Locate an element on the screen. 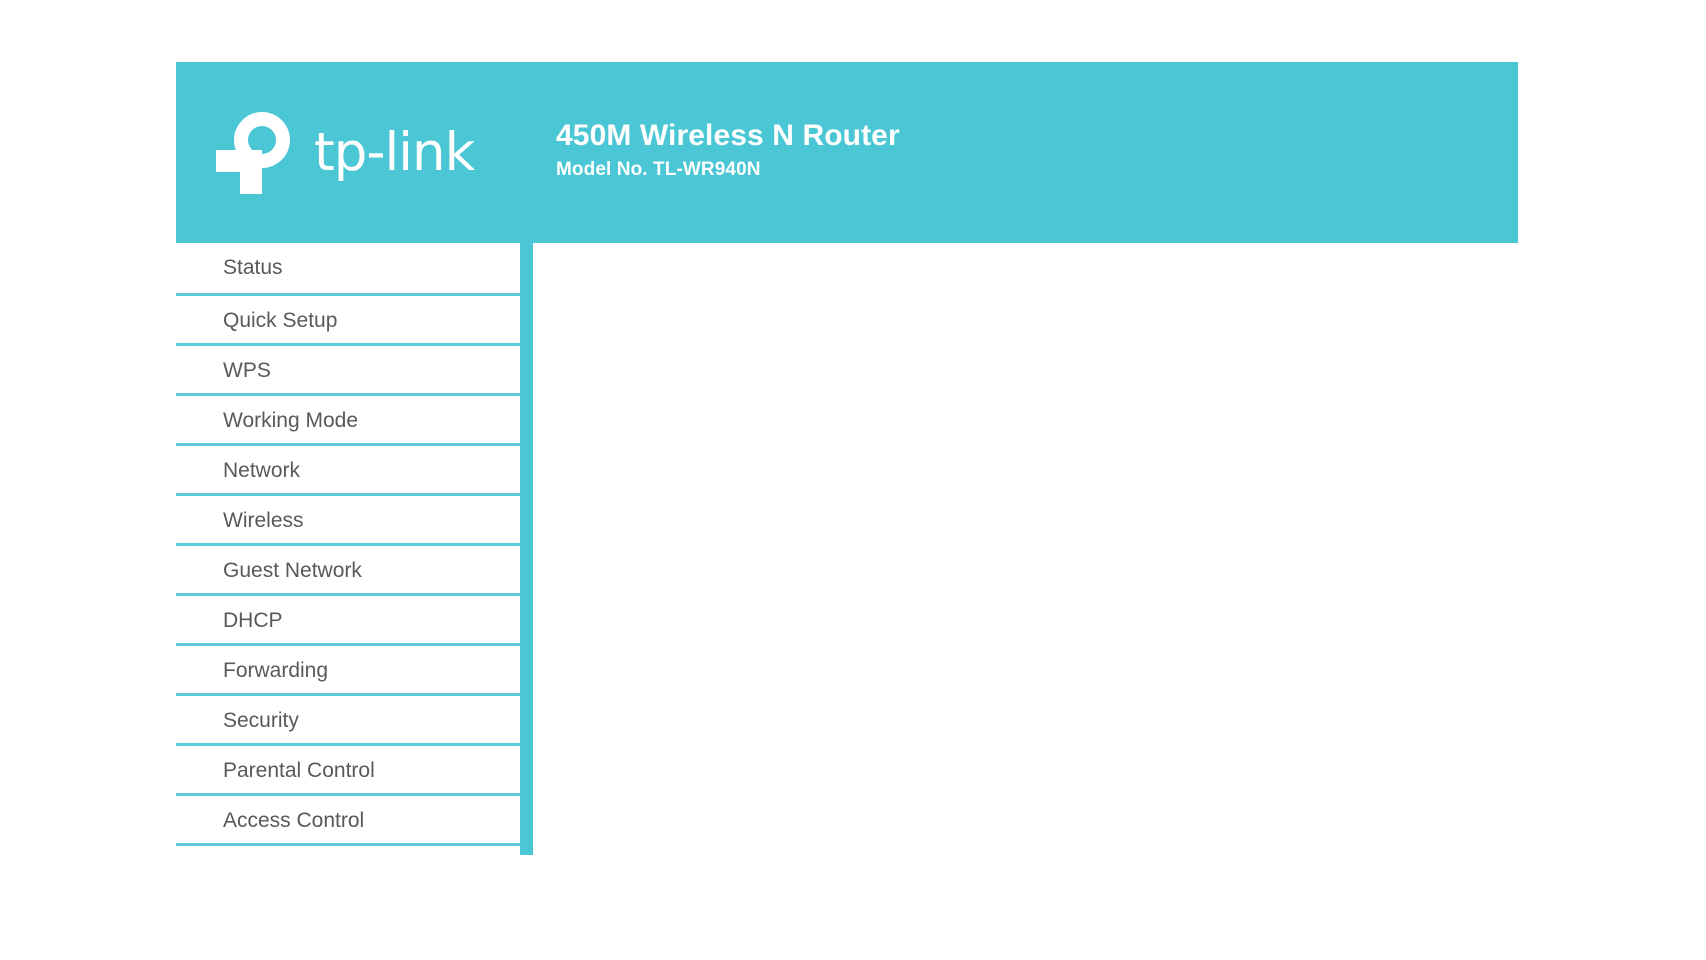 The width and height of the screenshot is (1706, 960). sidebar-item-network: Network is located at coordinates (348, 468).